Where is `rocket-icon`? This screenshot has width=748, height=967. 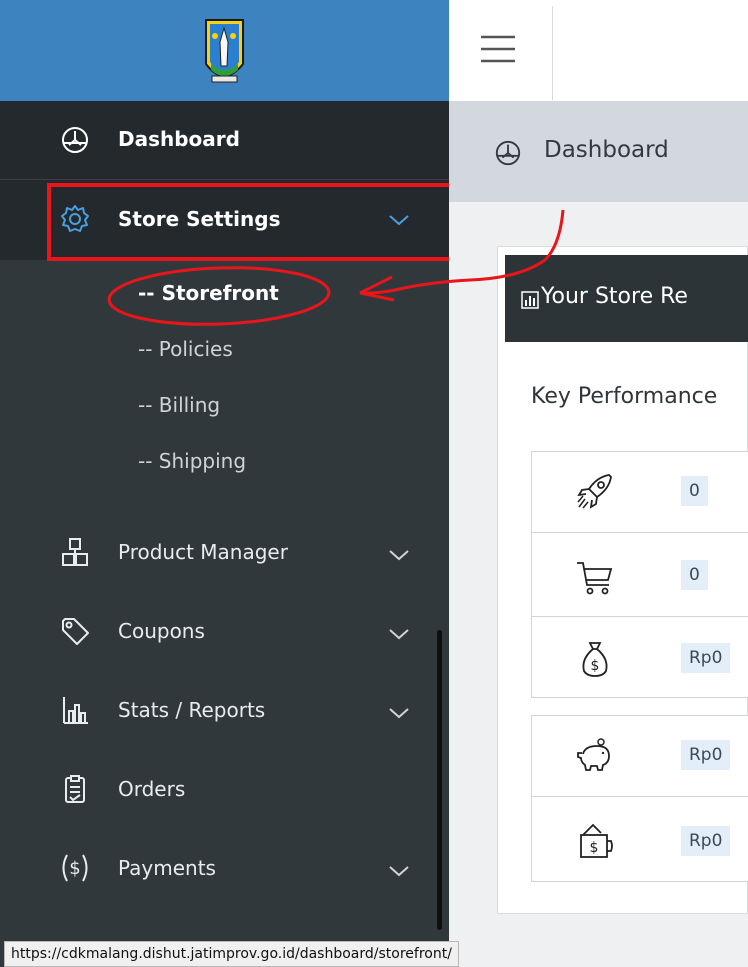
rocket-icon is located at coordinates (595, 491).